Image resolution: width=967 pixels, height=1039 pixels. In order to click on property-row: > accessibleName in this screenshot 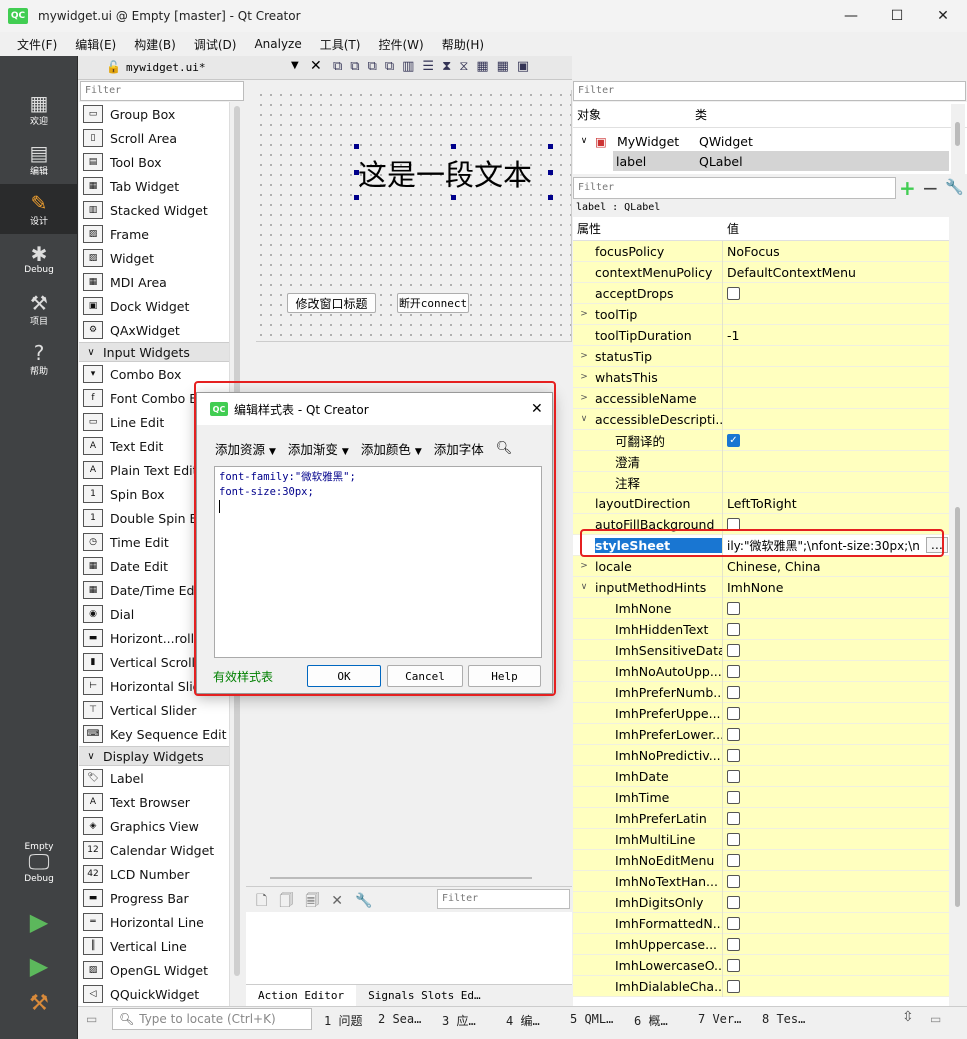, I will do `click(761, 398)`.